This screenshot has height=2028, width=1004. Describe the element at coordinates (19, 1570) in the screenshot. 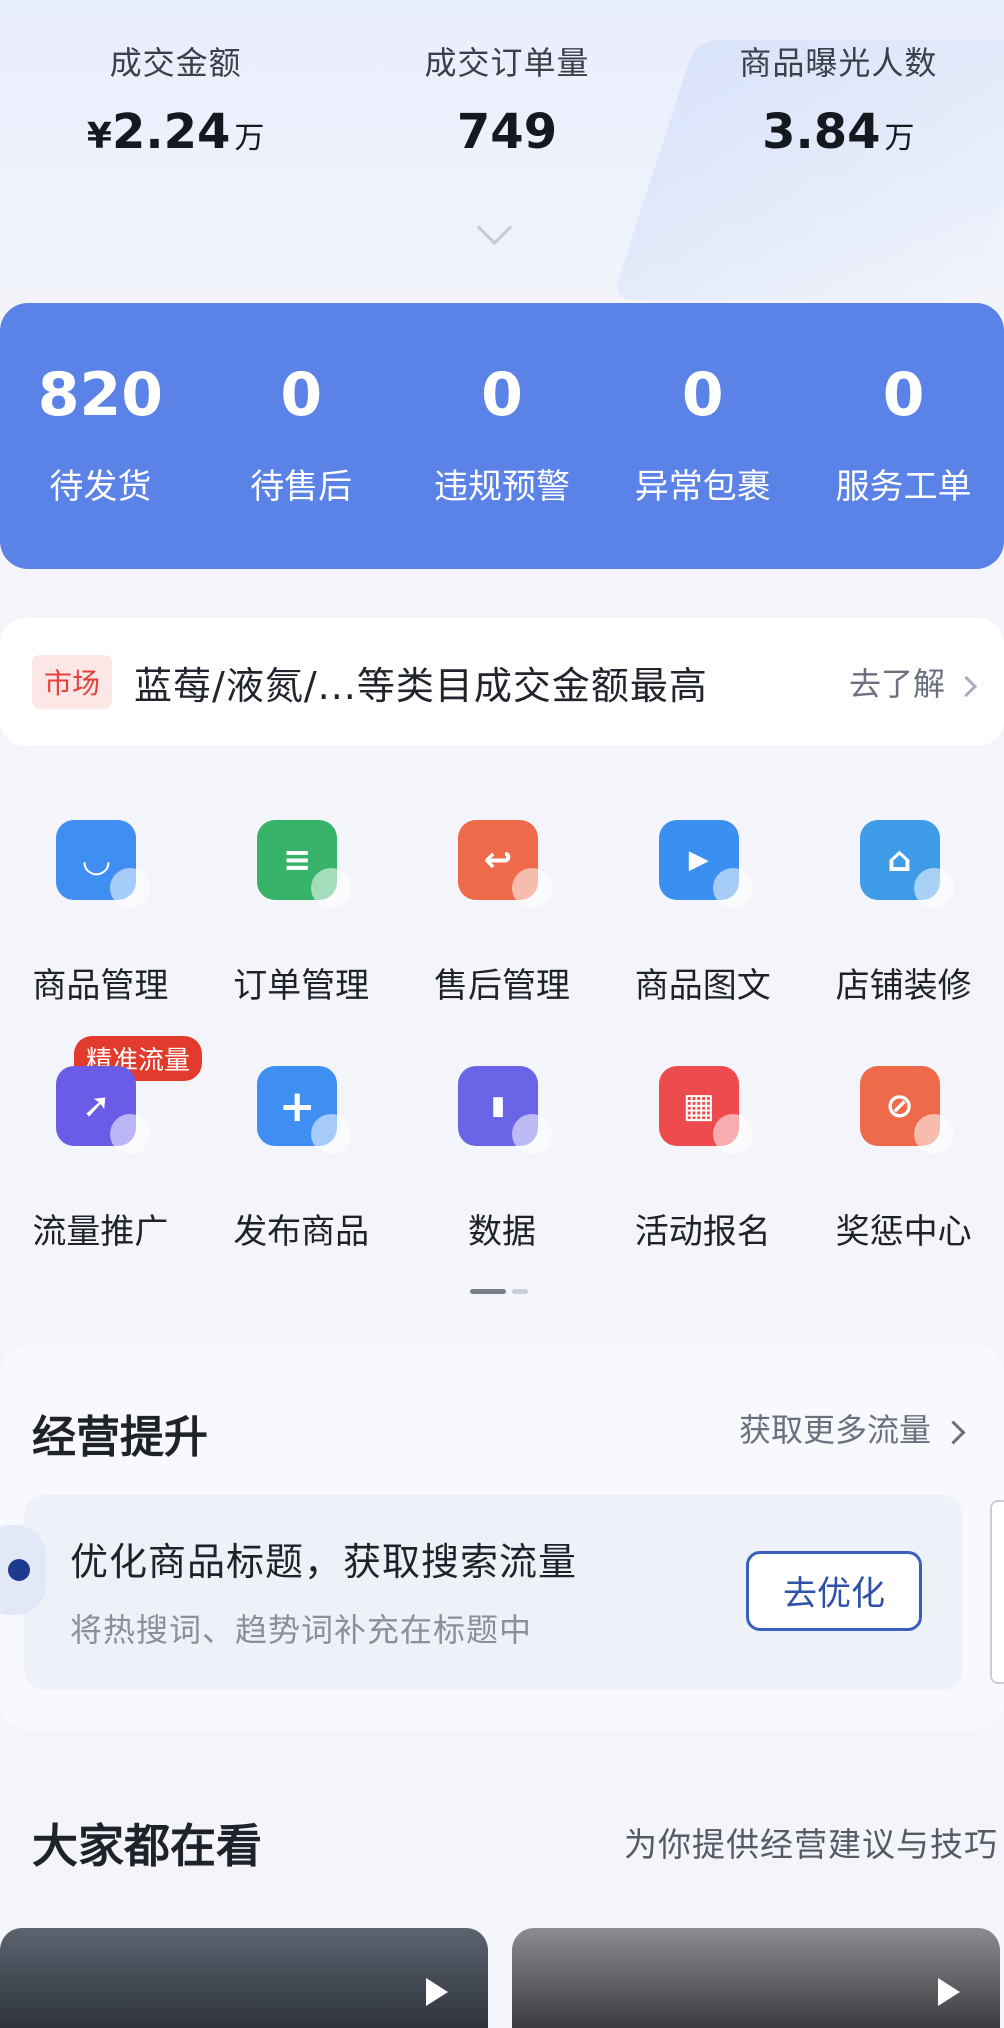

I see `robot-eye` at that location.